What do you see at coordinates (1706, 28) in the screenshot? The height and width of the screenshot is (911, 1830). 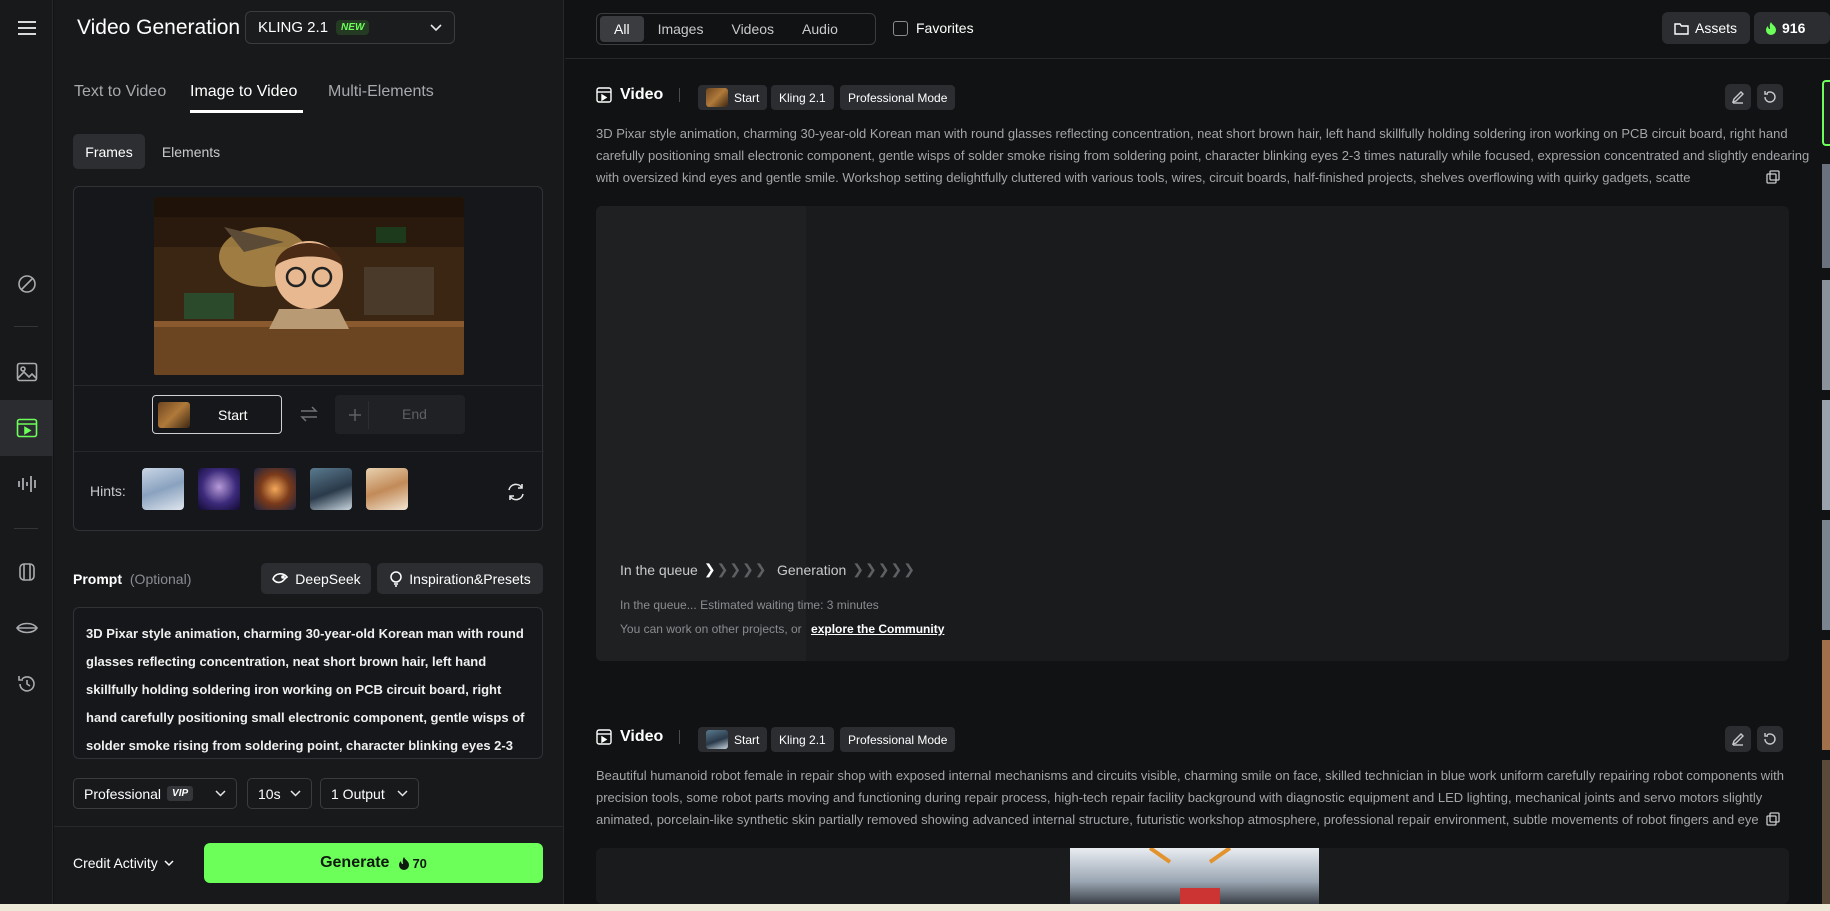 I see `assets-button: Assets` at bounding box center [1706, 28].